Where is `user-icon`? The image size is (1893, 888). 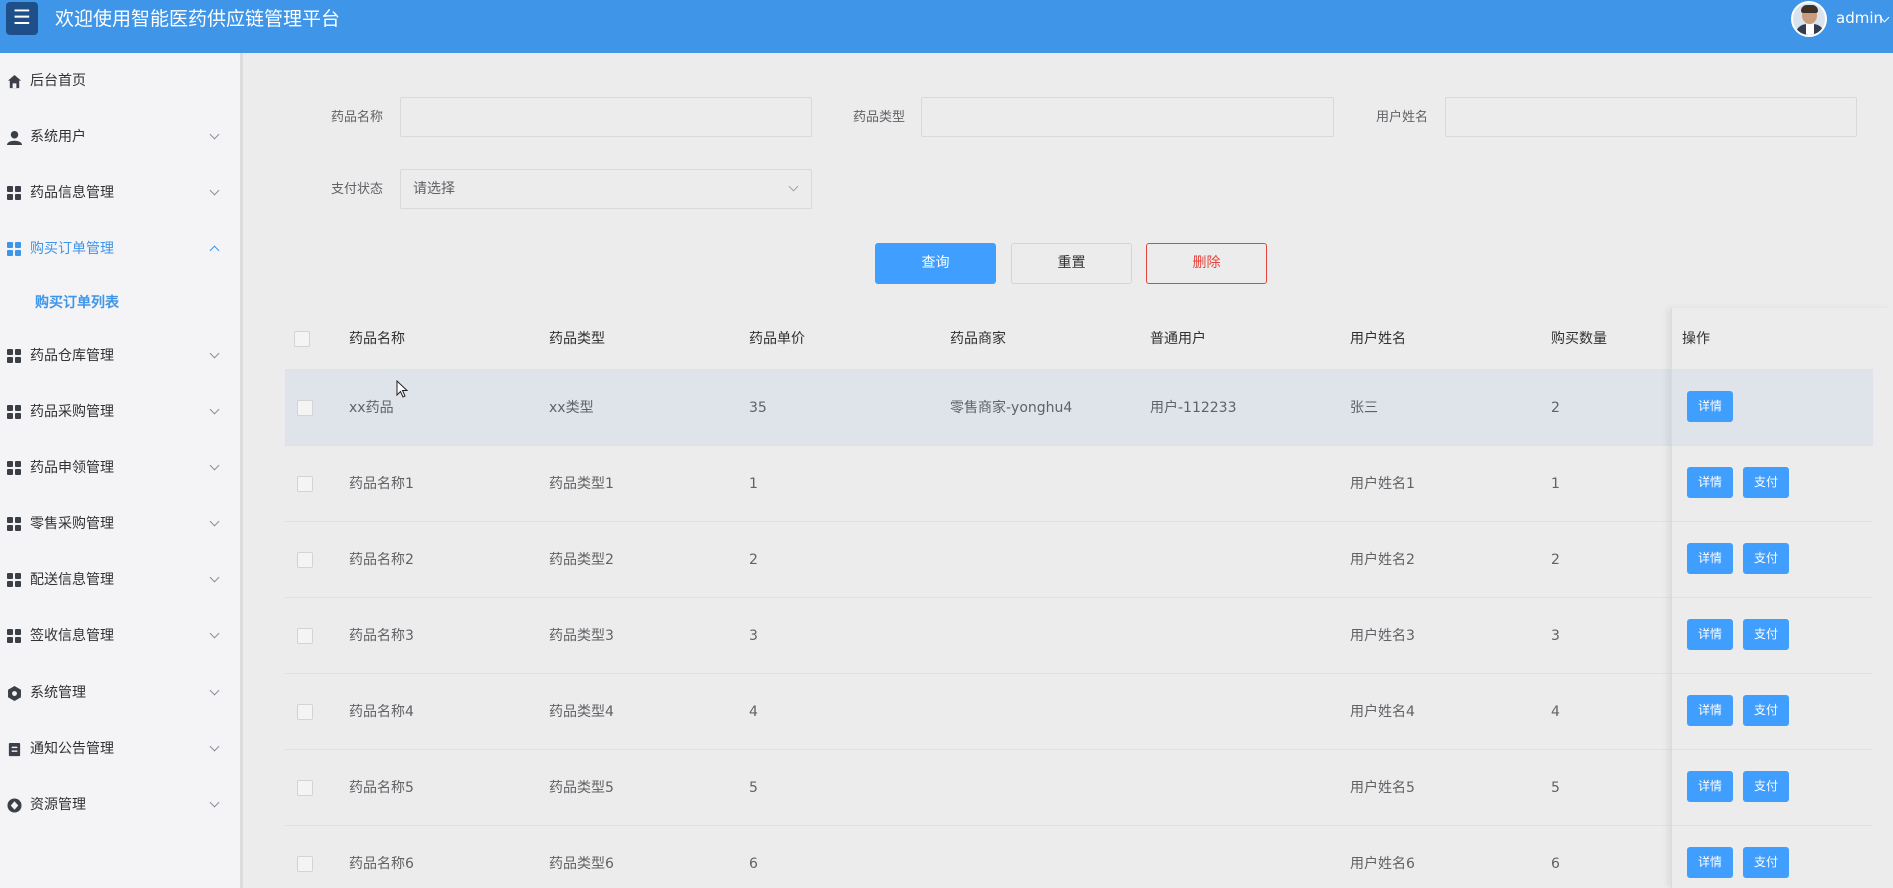
user-icon is located at coordinates (14, 137).